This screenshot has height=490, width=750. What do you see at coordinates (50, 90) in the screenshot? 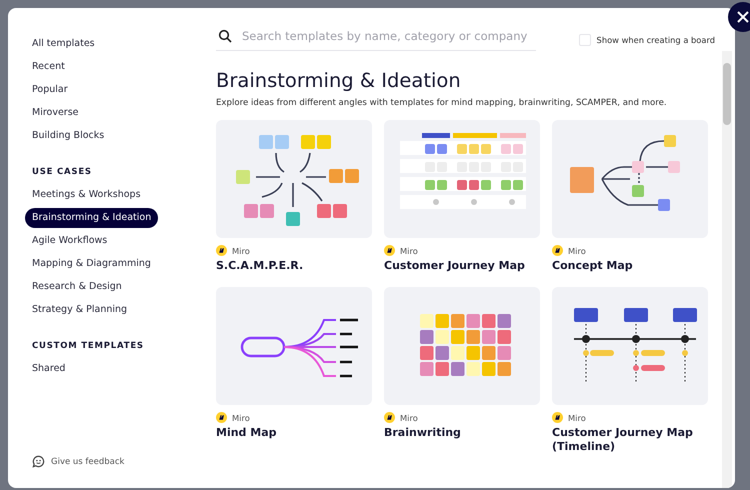
I see `sidebar-item: Popular` at bounding box center [50, 90].